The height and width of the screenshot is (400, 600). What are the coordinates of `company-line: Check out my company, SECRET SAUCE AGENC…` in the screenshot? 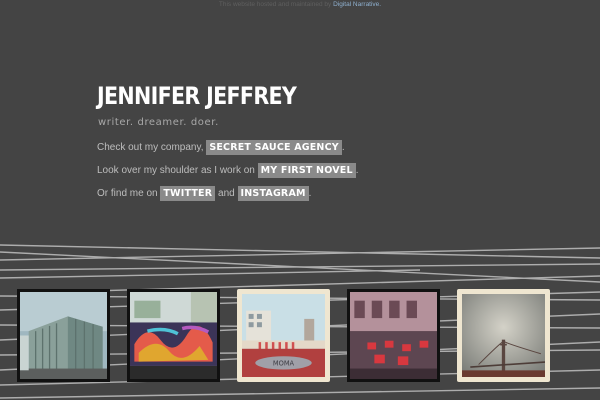 It's located at (221, 148).